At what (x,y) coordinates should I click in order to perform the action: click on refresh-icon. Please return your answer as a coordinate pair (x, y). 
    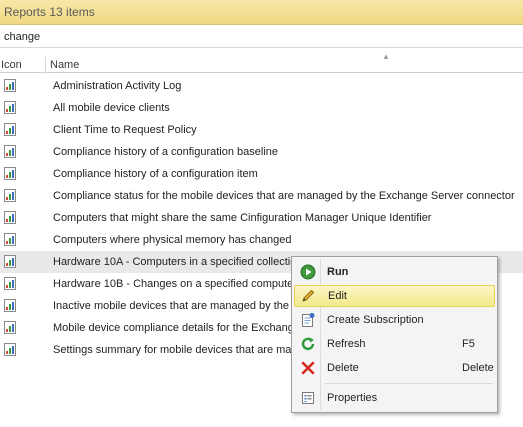
    Looking at the image, I should click on (308, 344).